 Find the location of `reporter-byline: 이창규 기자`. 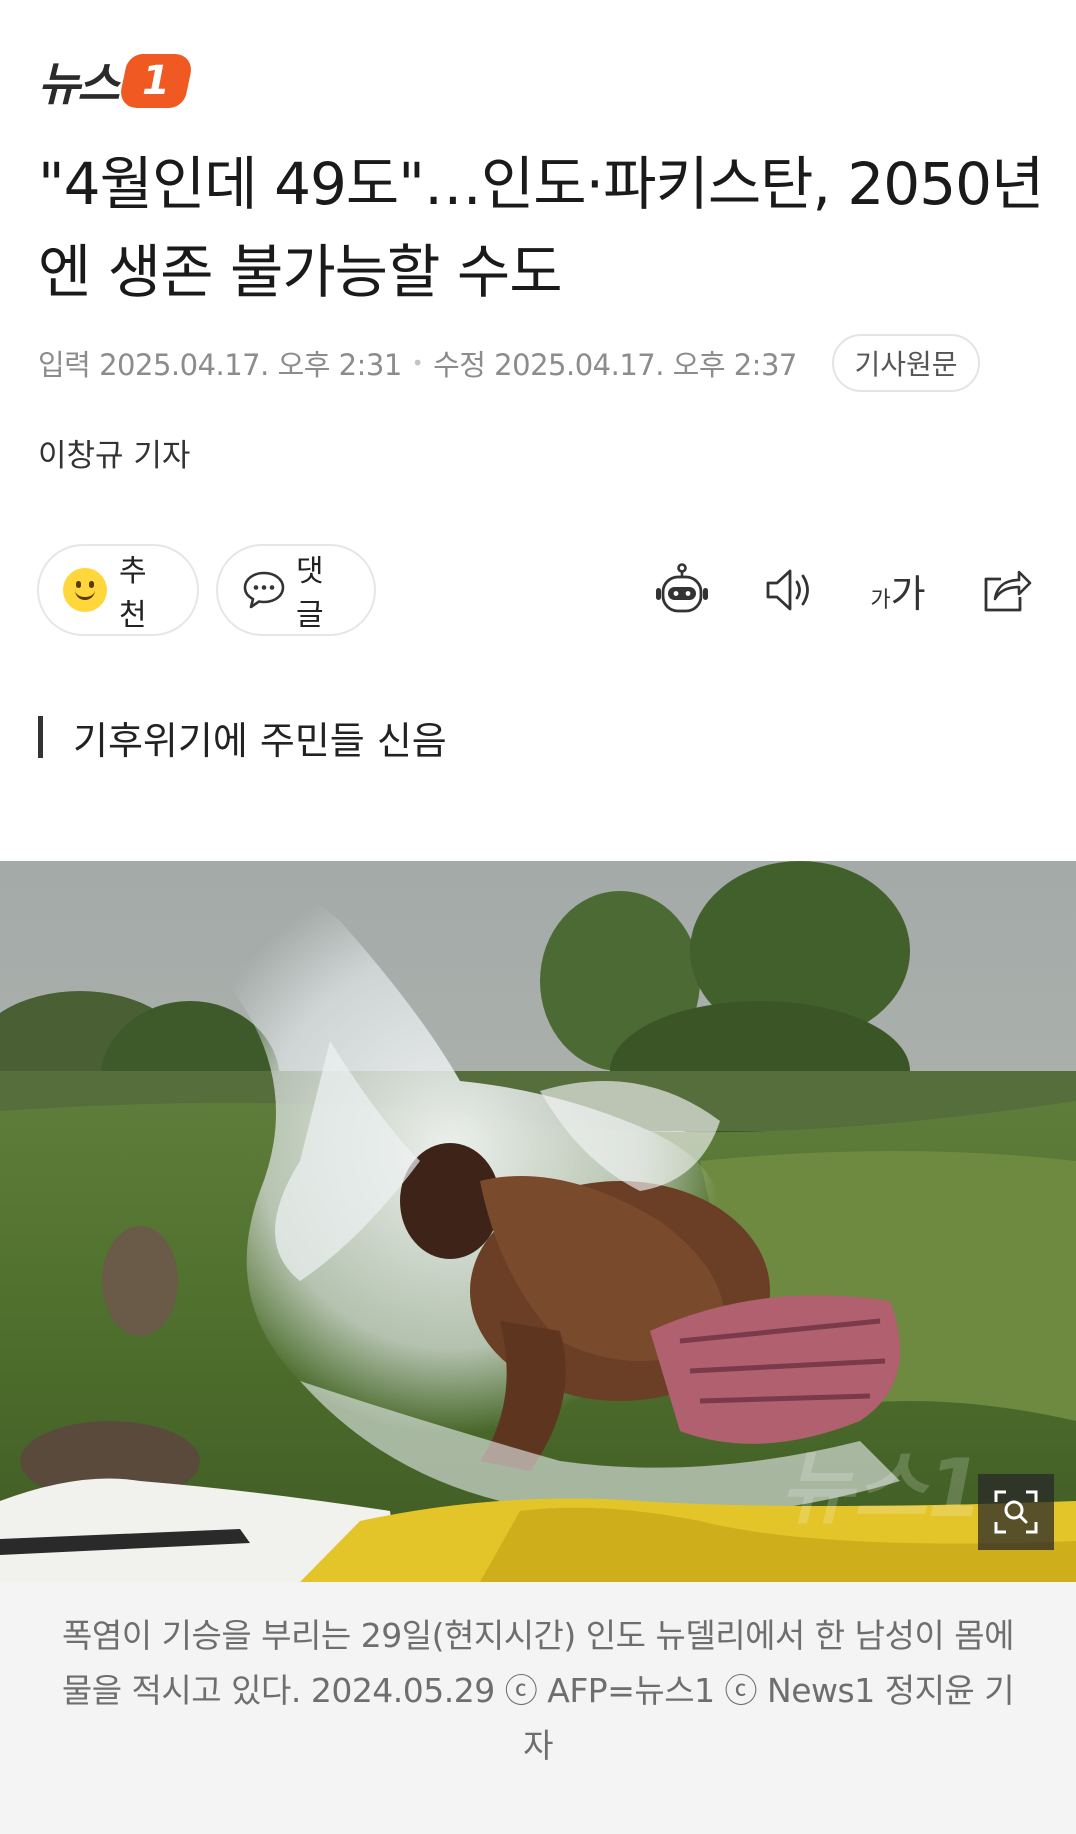

reporter-byline: 이창규 기자 is located at coordinates (114, 452).